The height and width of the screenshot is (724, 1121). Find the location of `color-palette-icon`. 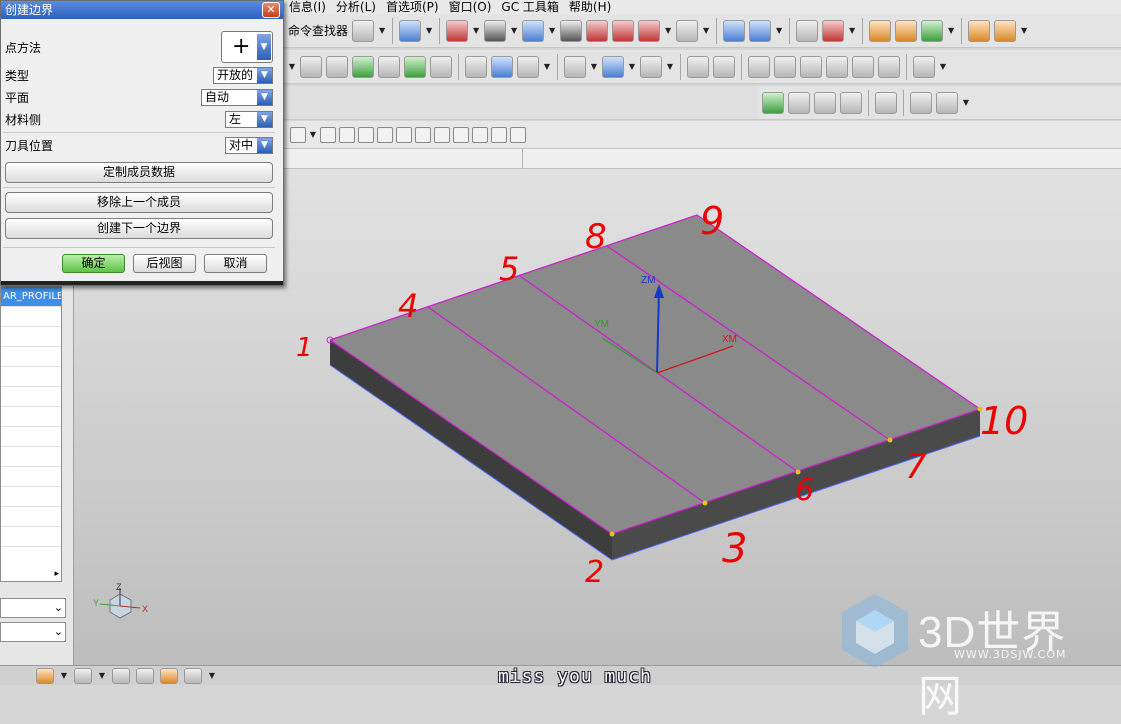

color-palette-icon is located at coordinates (45, 675).